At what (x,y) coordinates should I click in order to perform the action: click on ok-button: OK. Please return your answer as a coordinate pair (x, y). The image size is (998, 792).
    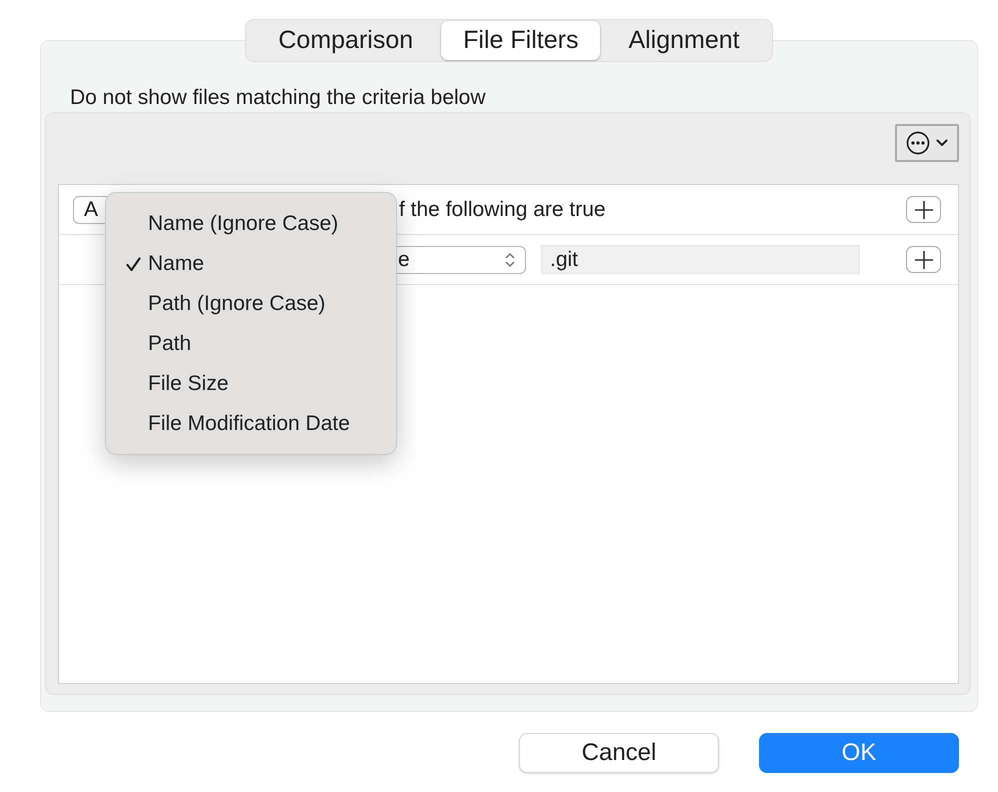
    Looking at the image, I should click on (859, 753).